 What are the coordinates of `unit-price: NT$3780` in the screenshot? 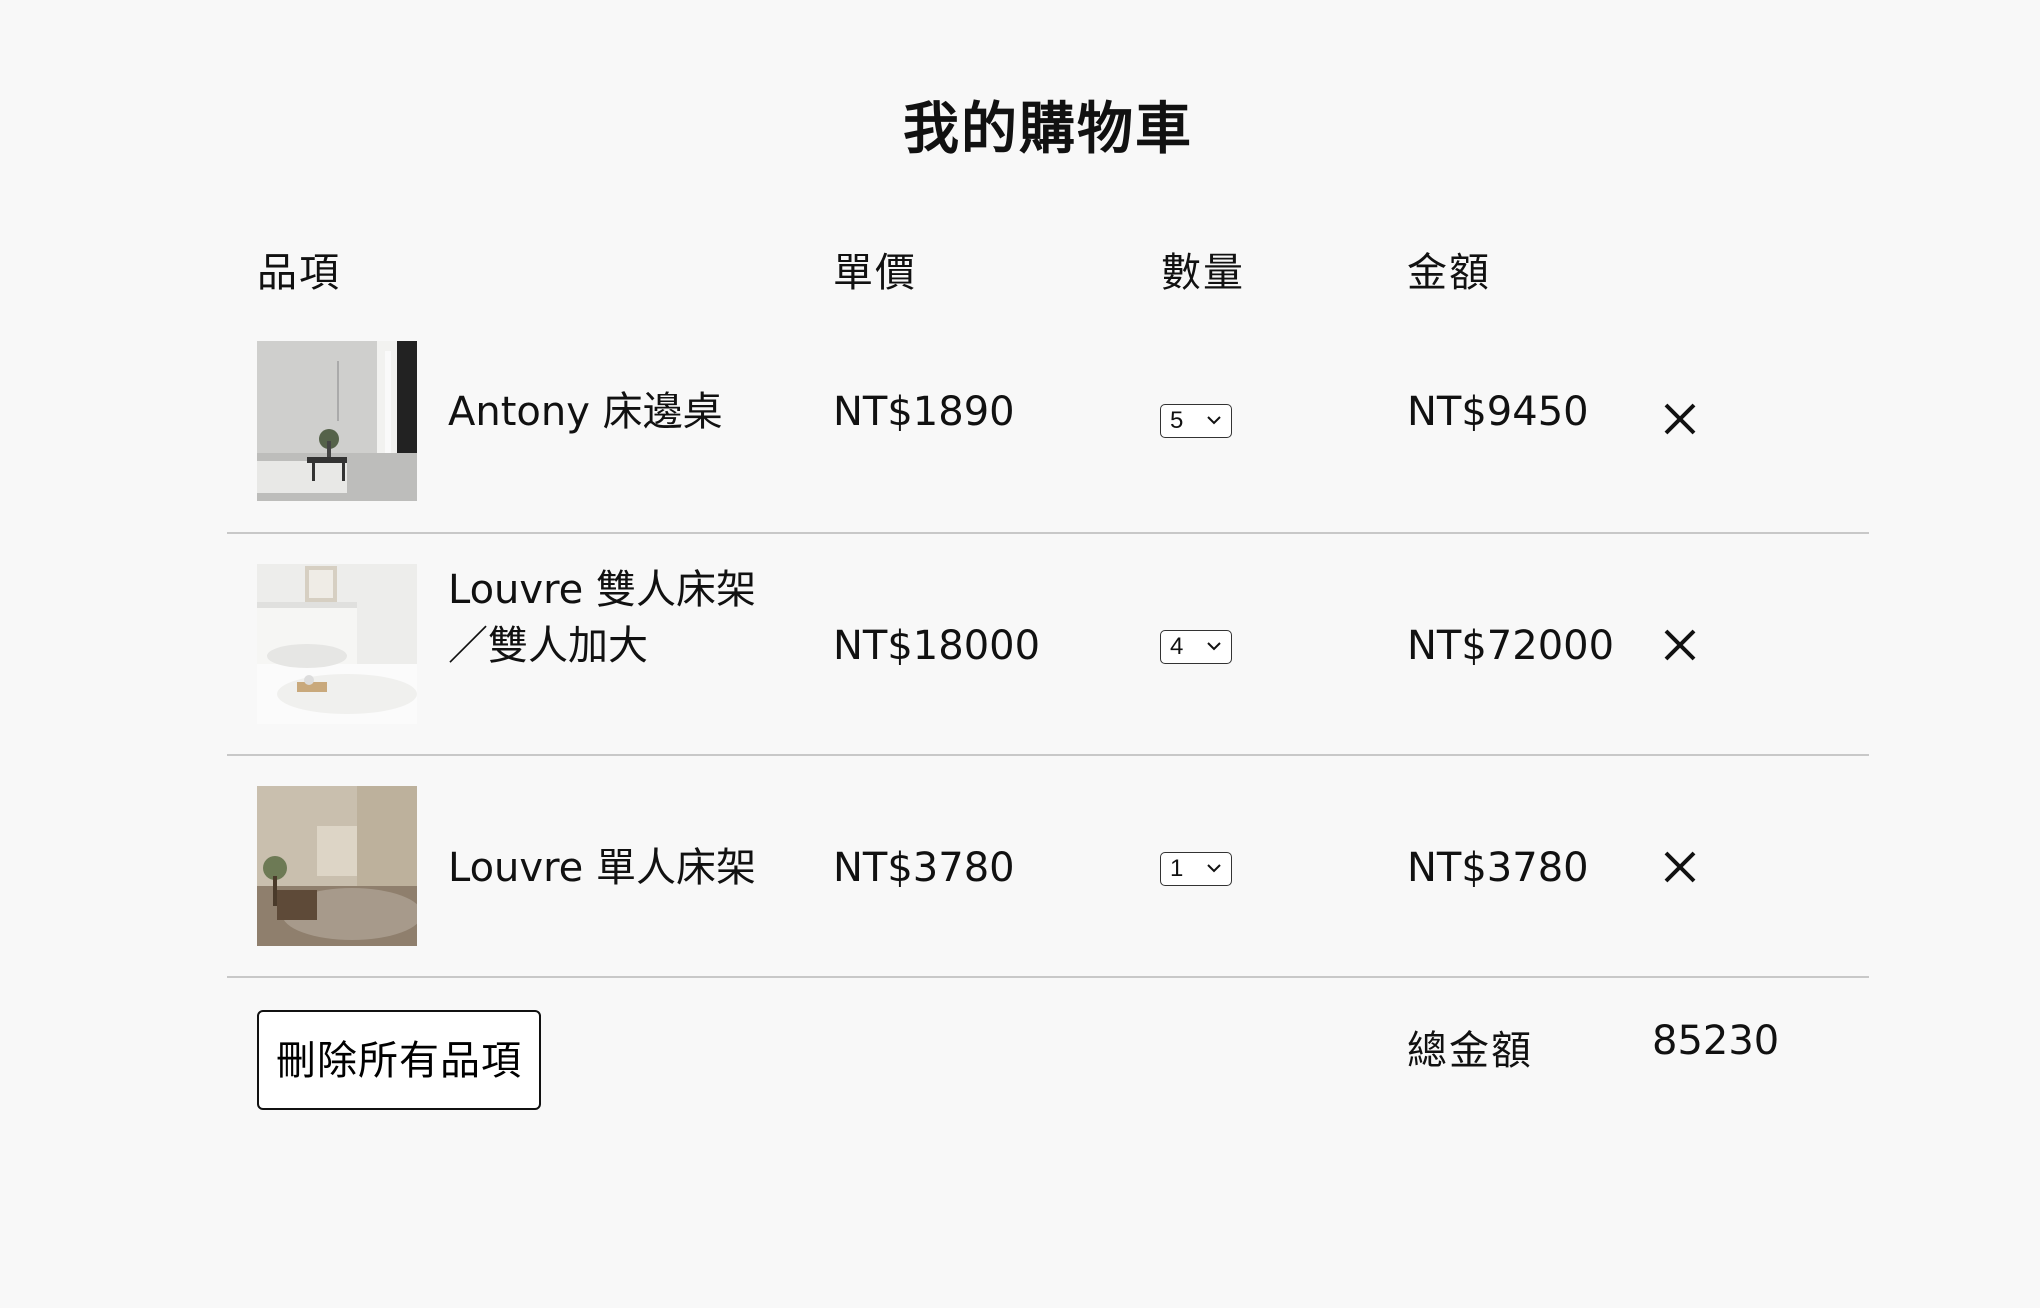 It's located at (924, 868).